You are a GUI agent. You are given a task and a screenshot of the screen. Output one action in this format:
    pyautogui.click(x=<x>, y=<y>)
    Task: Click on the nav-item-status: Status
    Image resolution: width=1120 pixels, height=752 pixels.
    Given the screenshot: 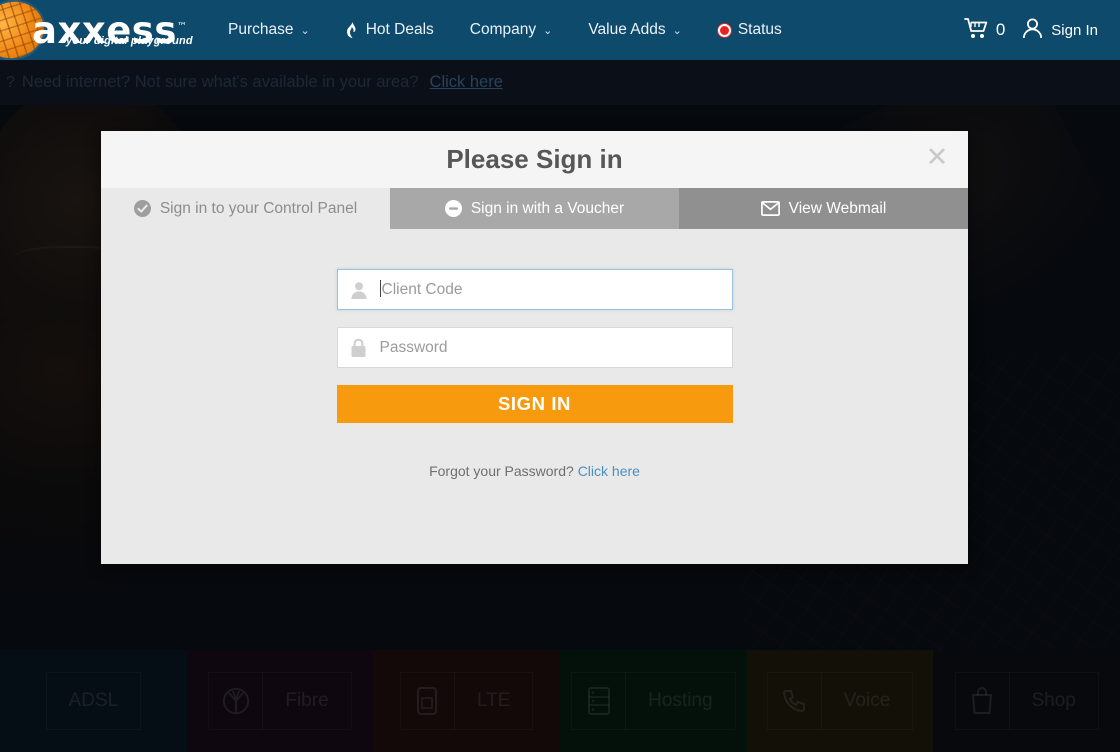 What is the action you would take?
    pyautogui.click(x=750, y=30)
    